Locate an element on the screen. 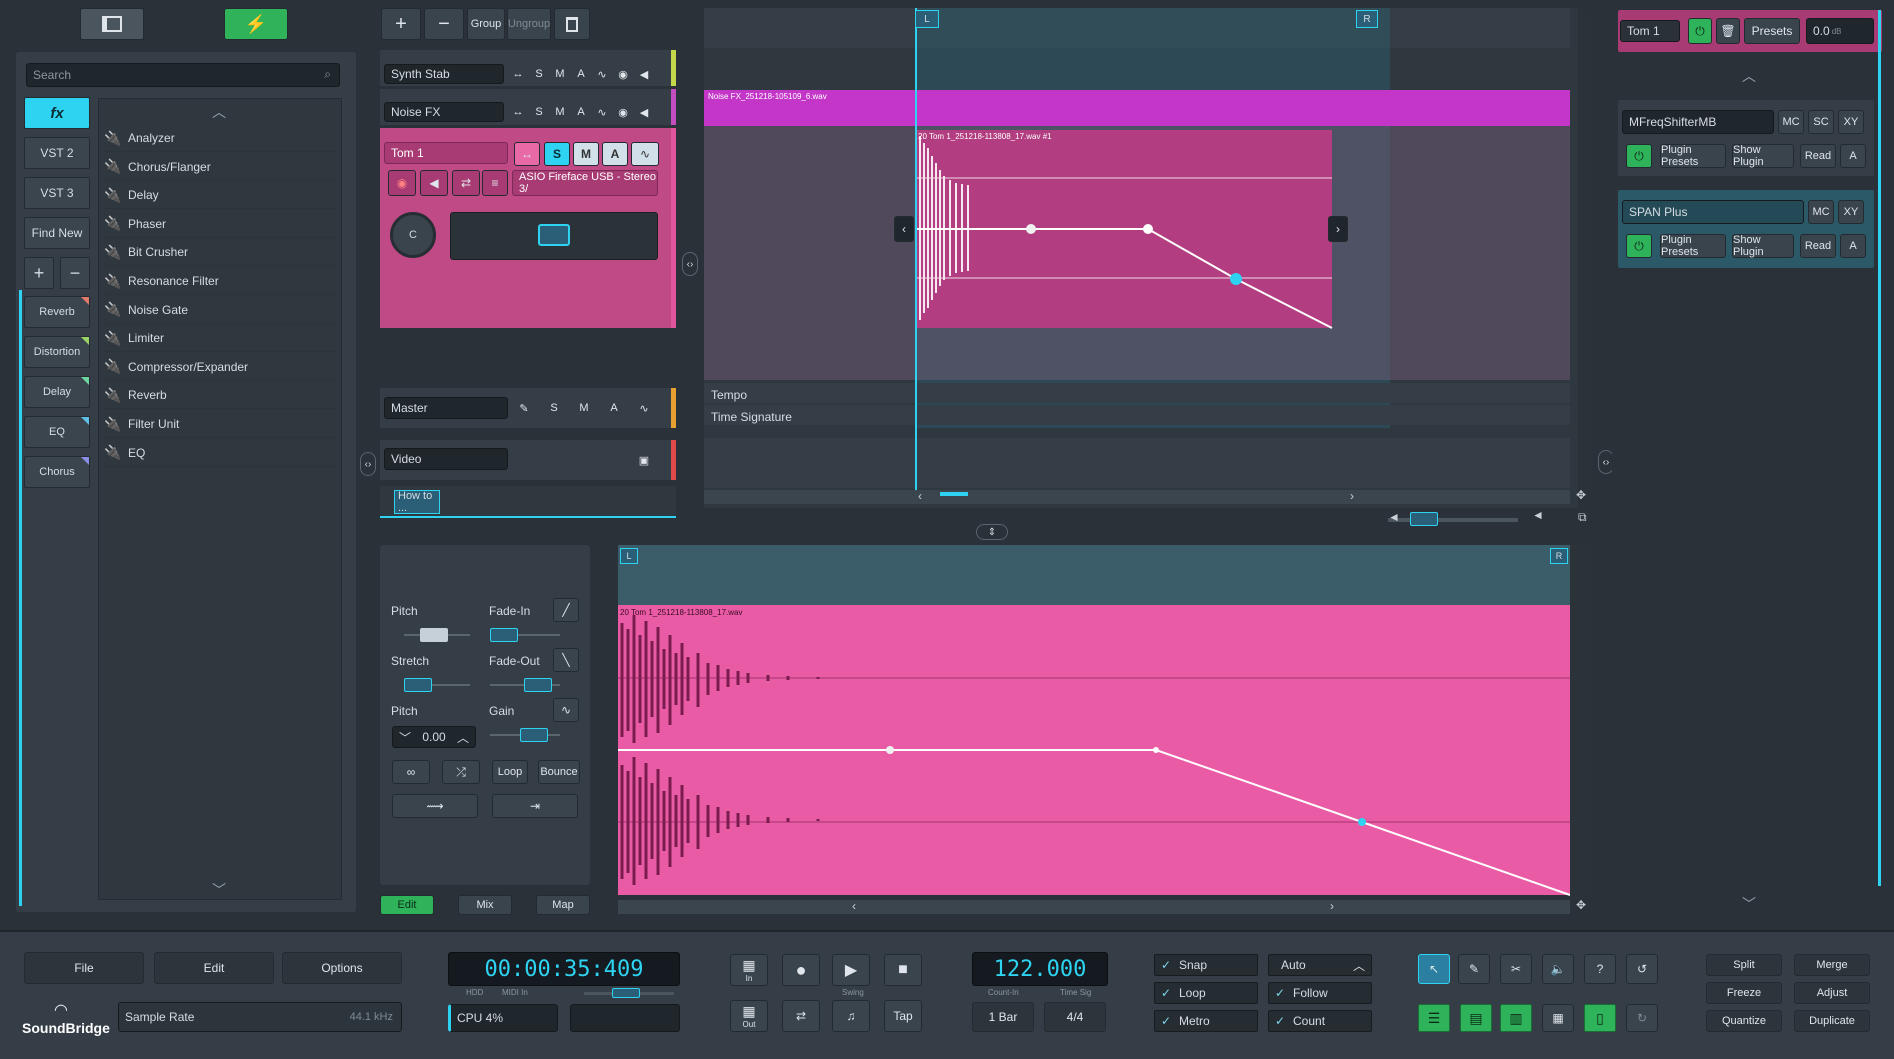 This screenshot has width=1894, height=1059. category-delay: Delay is located at coordinates (57, 392).